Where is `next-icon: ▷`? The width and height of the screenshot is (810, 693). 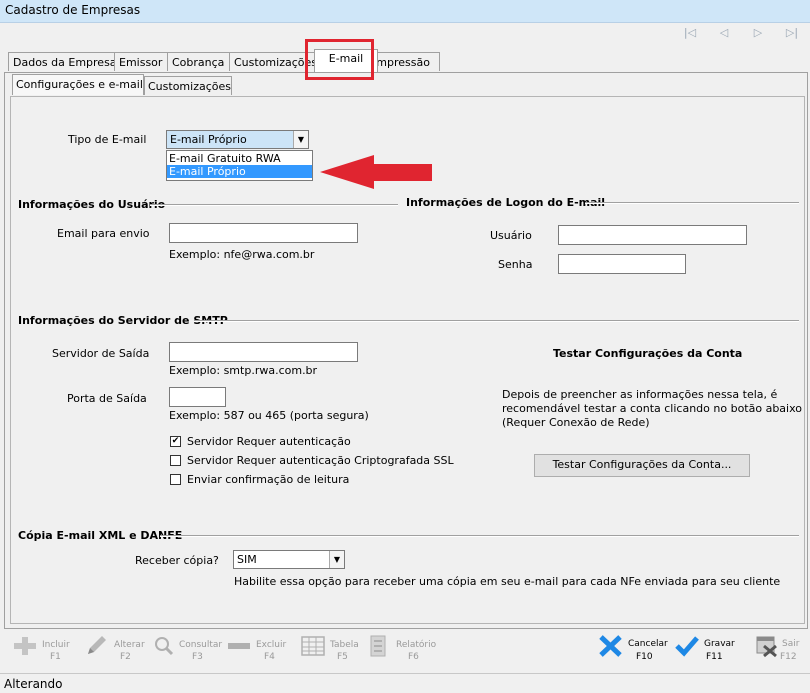
next-icon: ▷ is located at coordinates (758, 33).